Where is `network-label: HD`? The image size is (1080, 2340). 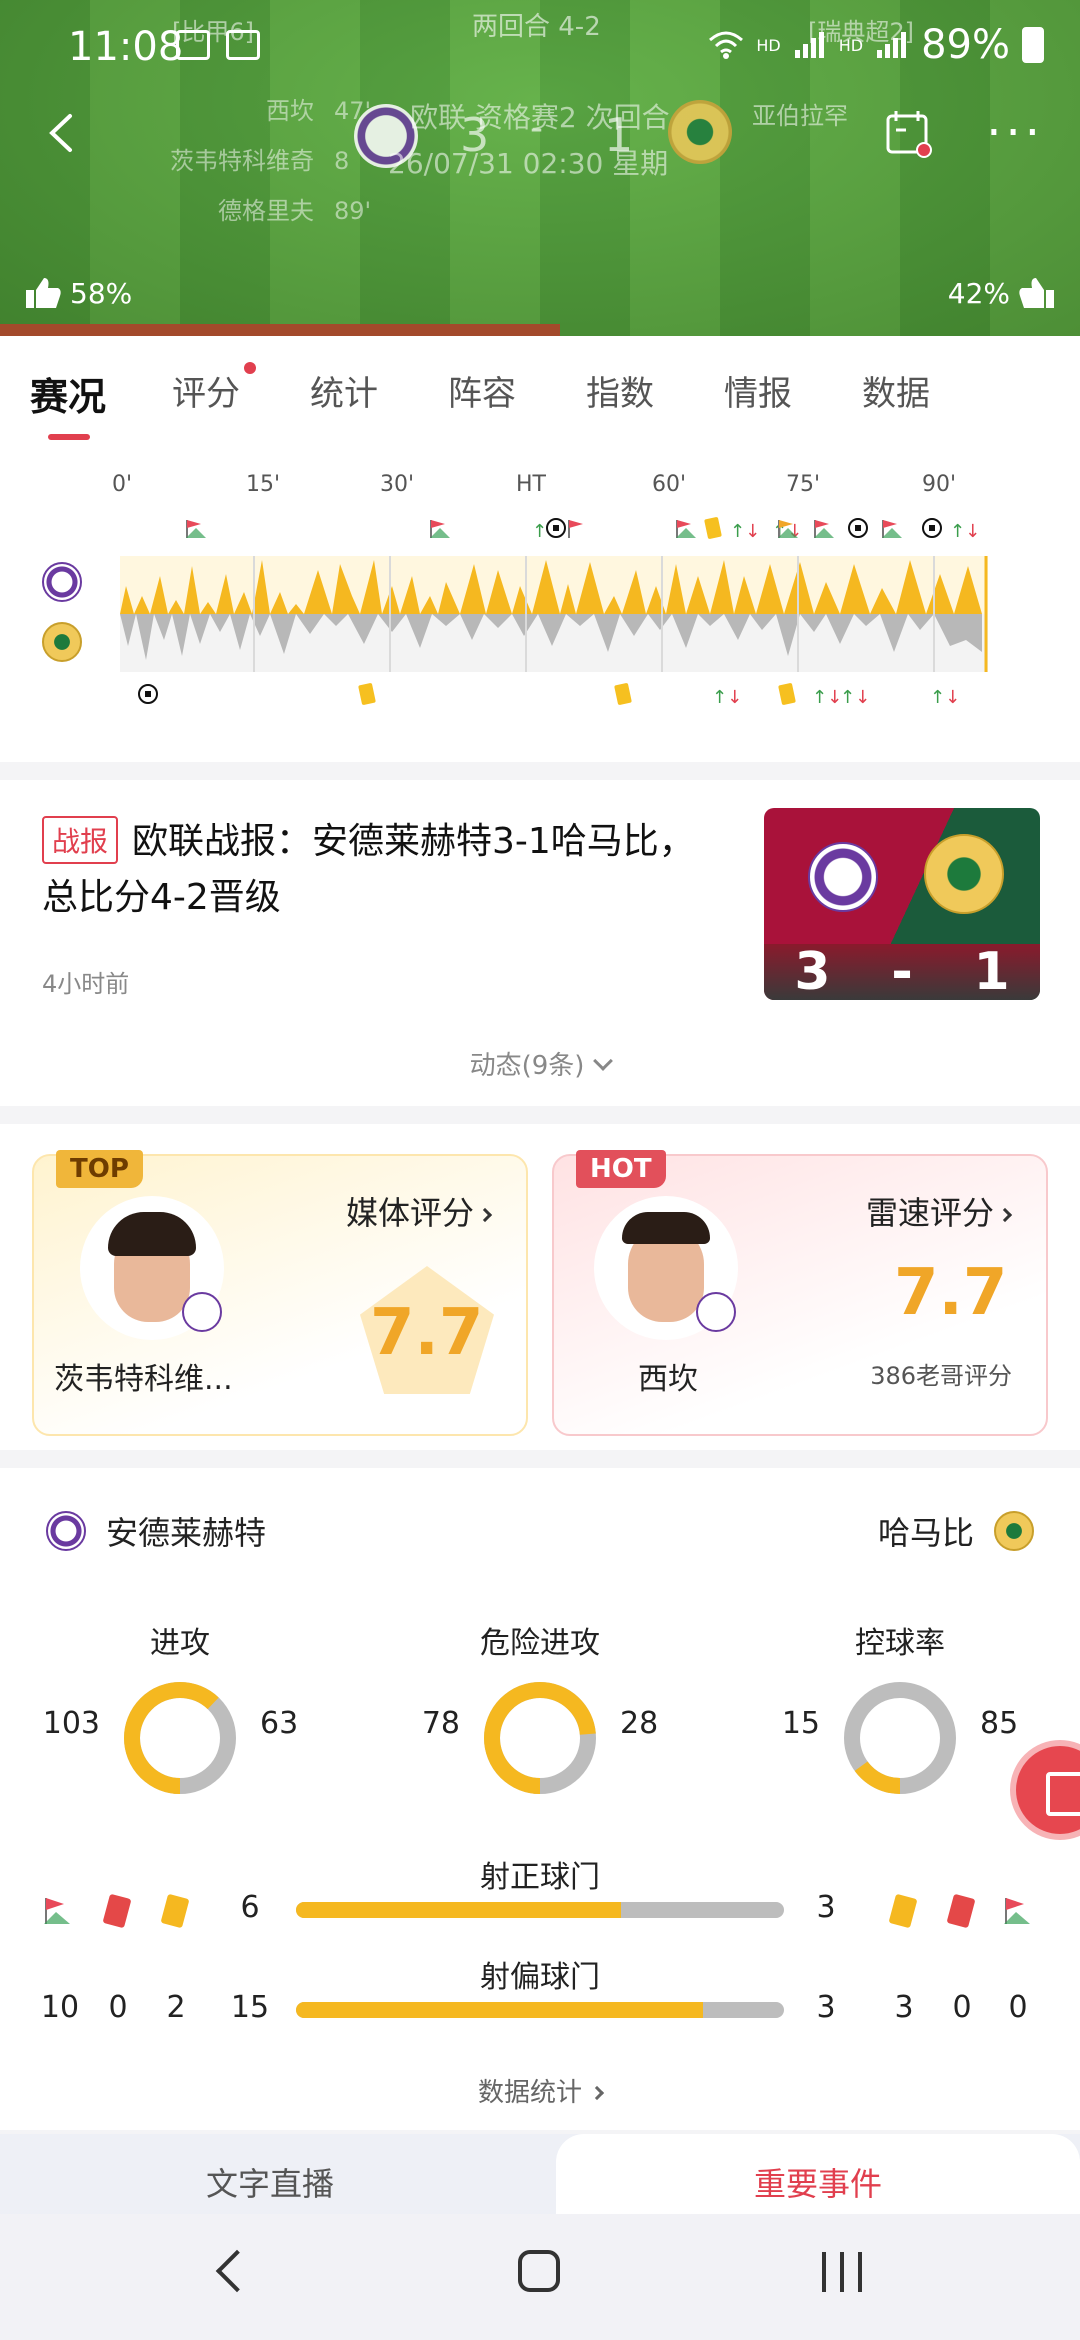
network-label: HD is located at coordinates (768, 45).